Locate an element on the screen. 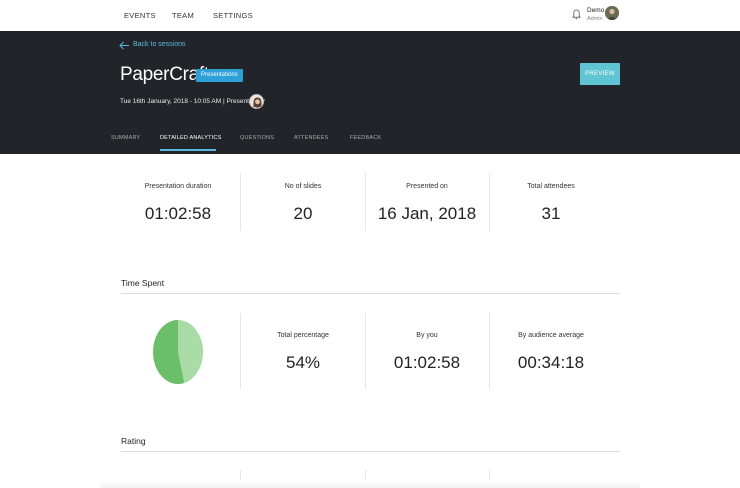 This screenshot has height=488, width=740. stat-duration-value: 01:02:58 is located at coordinates (178, 213).